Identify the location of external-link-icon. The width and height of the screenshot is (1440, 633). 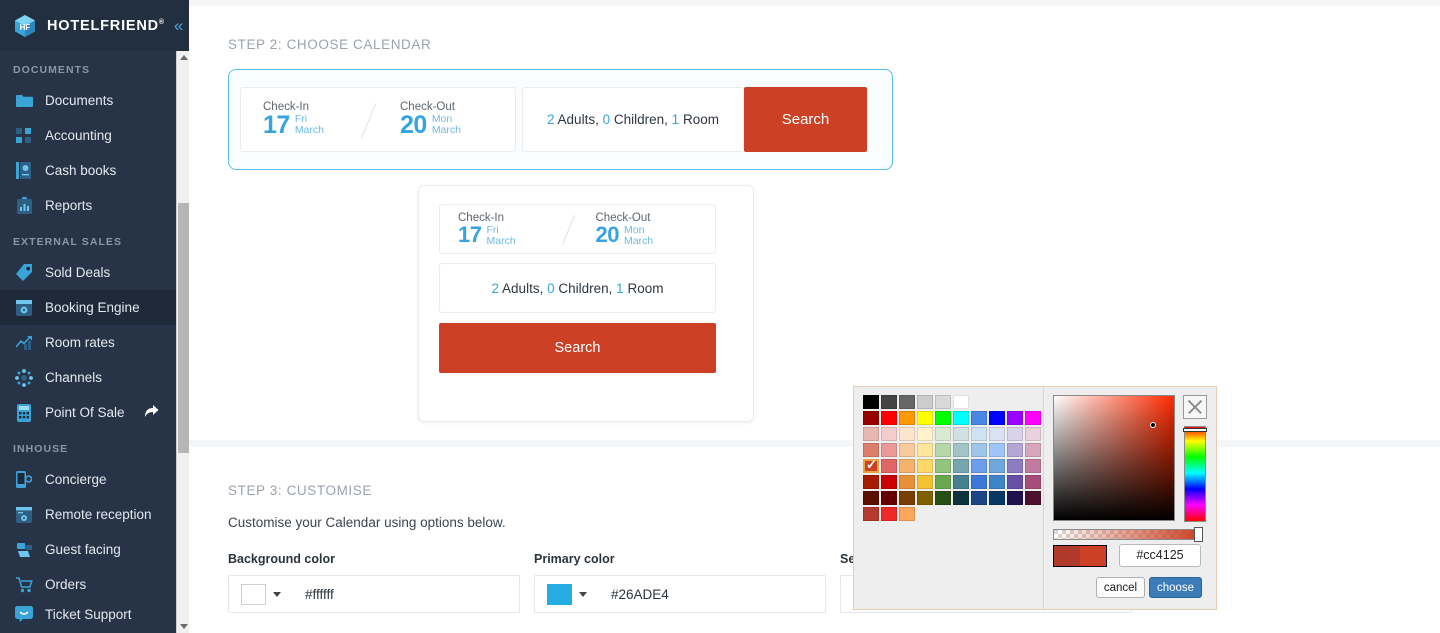
(151, 412).